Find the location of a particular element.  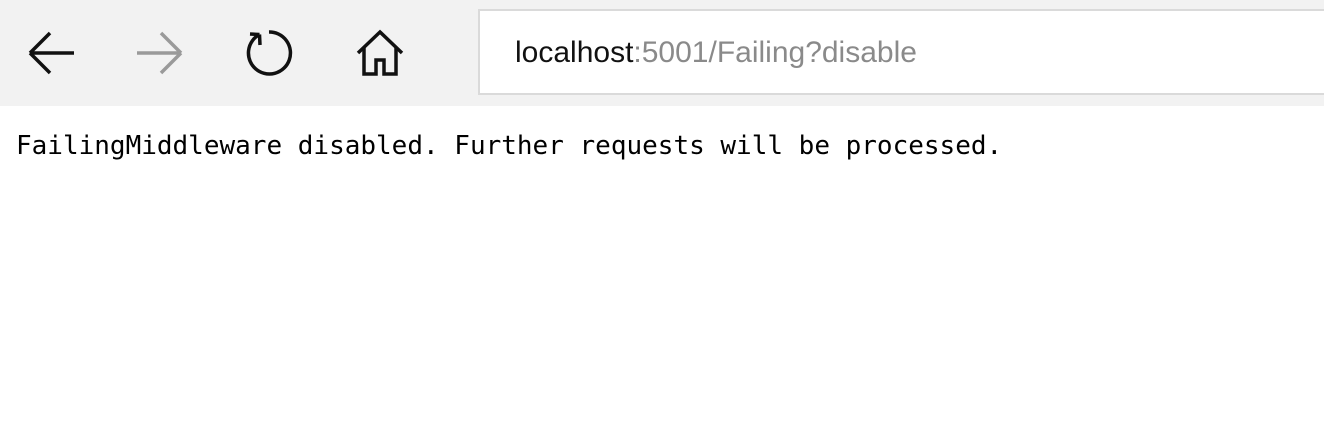

home-button is located at coordinates (380, 53).